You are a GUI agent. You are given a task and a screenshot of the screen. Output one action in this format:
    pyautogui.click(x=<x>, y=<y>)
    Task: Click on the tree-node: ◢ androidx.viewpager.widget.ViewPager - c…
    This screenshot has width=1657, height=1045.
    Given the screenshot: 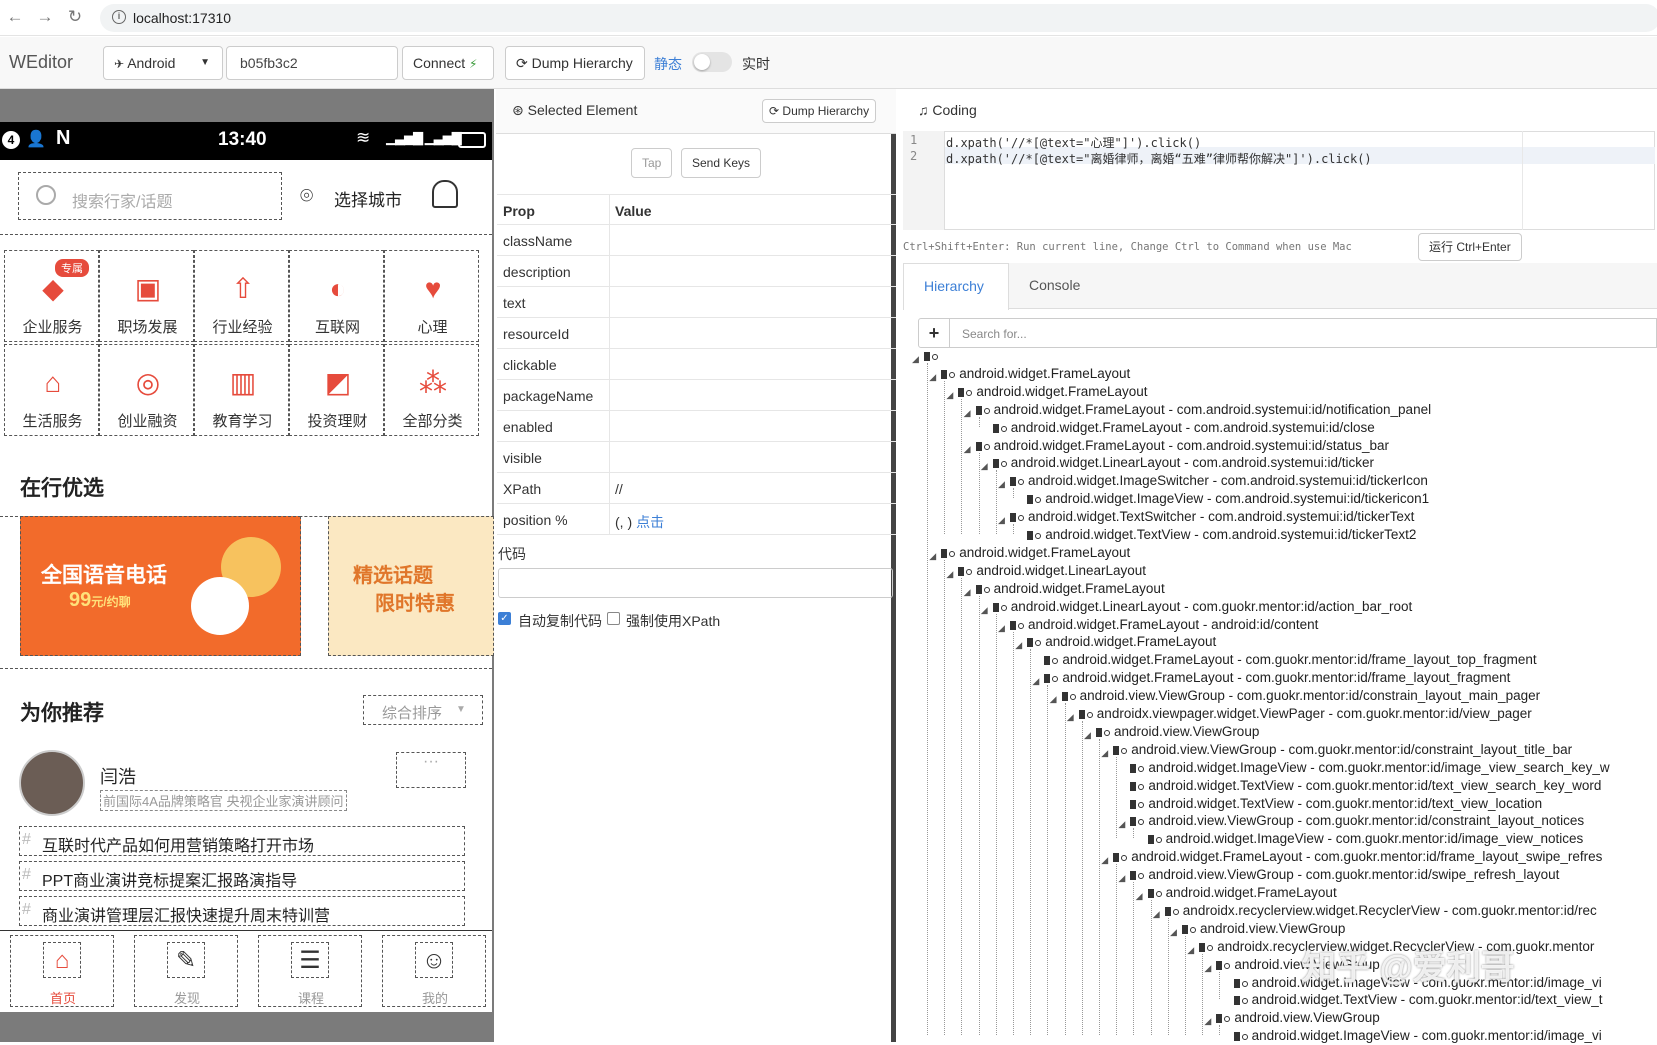 What is the action you would take?
    pyautogui.click(x=1299, y=714)
    